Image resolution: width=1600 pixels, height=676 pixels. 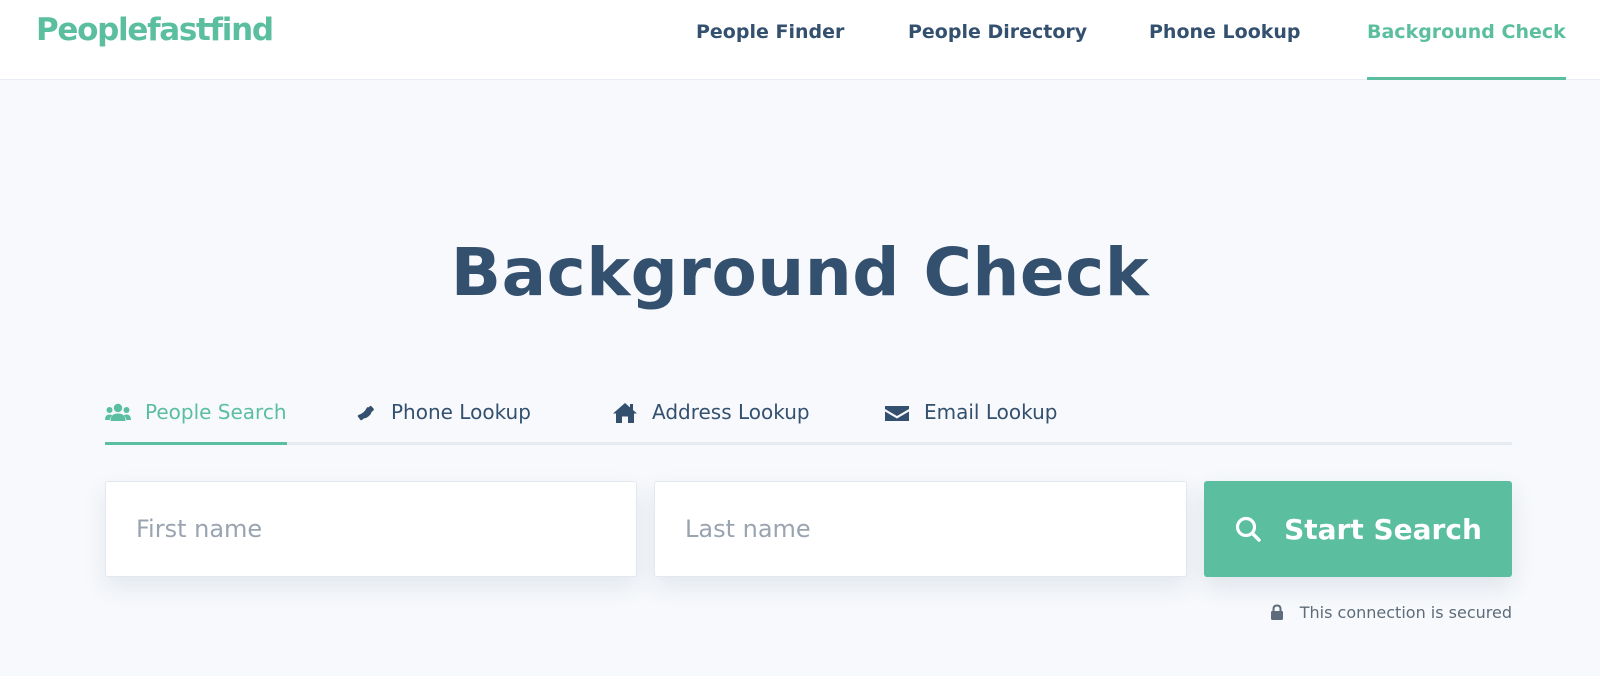 I want to click on first-name-input, so click(x=371, y=529).